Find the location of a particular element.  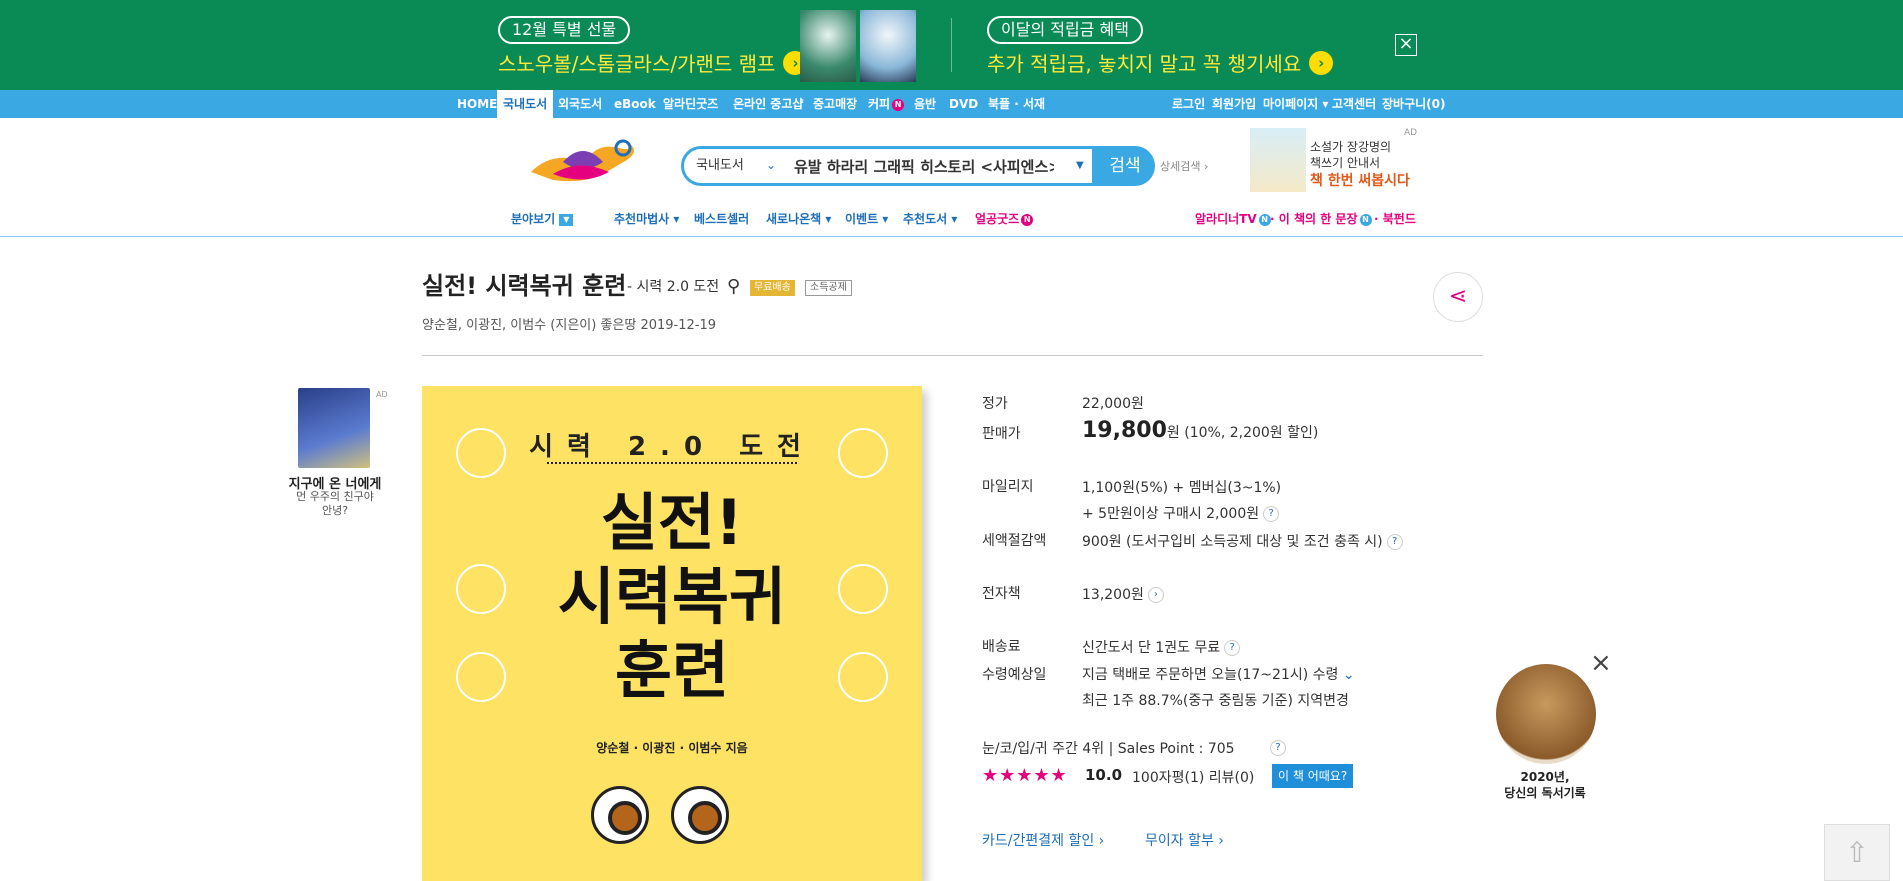

submenu-aladiner-tv: 알라디너TV N is located at coordinates (1233, 218).